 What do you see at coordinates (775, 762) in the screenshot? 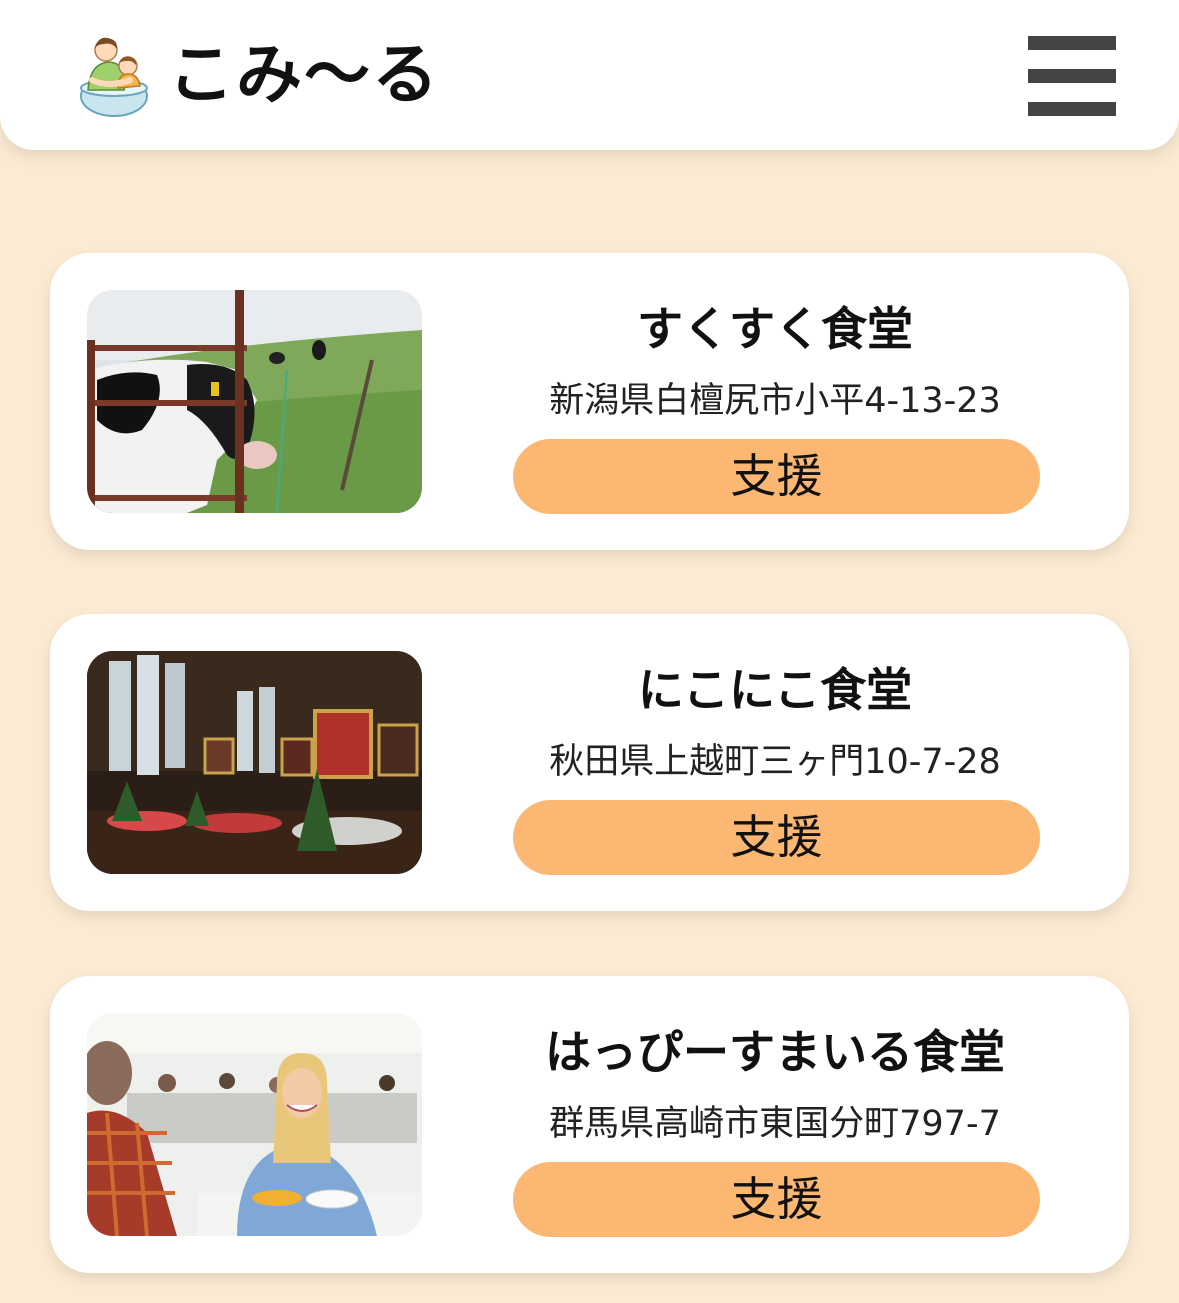
I see `cafeteria-address: 秋田県上越町三ヶ門10-7-28` at bounding box center [775, 762].